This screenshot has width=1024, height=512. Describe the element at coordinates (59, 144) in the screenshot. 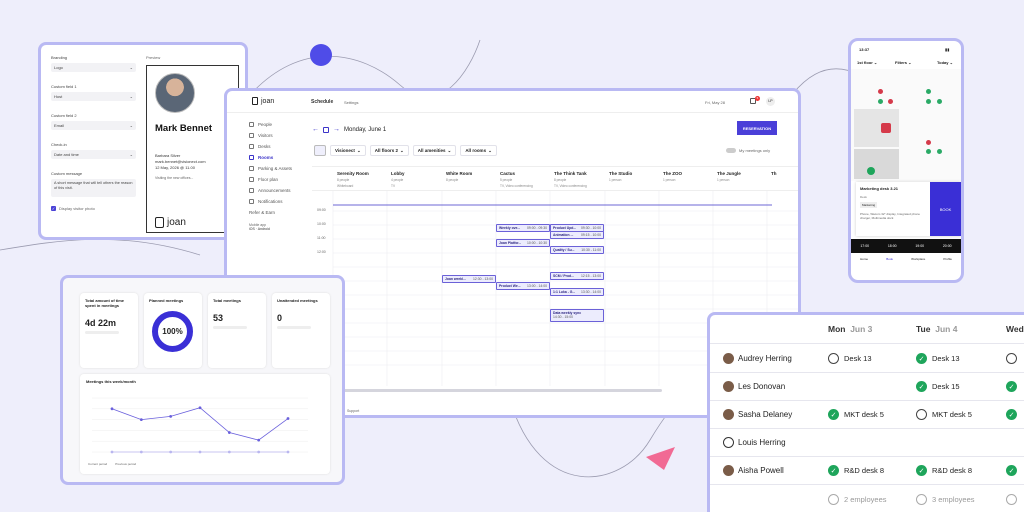

I see `checkin-label: Check-in` at that location.